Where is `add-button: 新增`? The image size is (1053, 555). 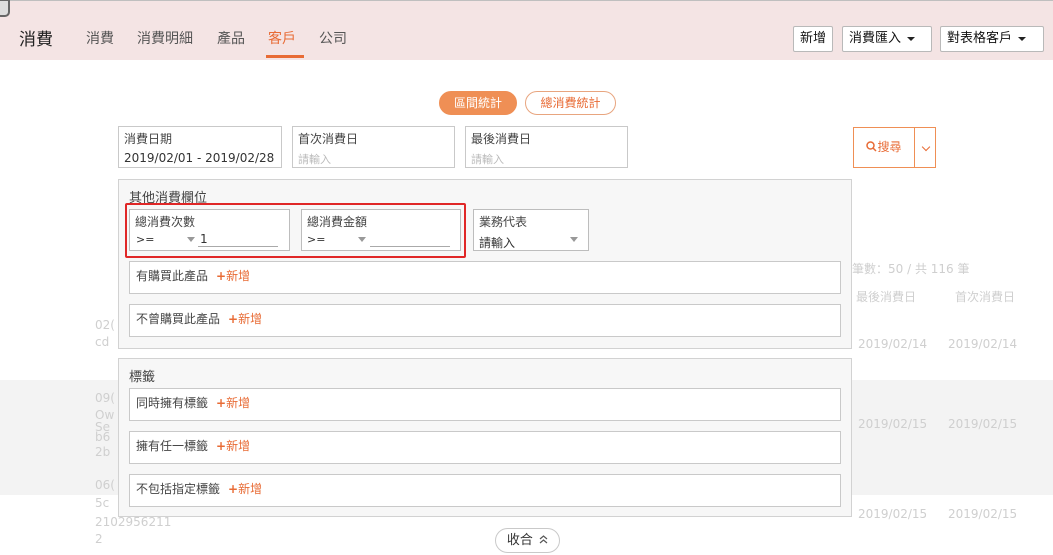 add-button: 新增 is located at coordinates (813, 39).